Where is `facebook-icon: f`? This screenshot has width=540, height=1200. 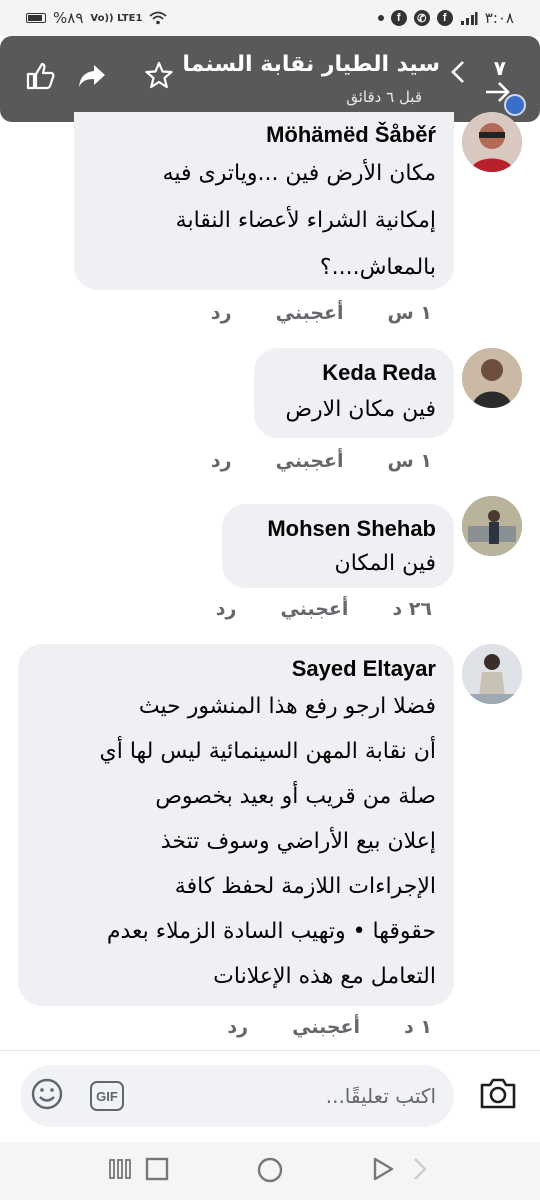
facebook-icon: f is located at coordinates (398, 18).